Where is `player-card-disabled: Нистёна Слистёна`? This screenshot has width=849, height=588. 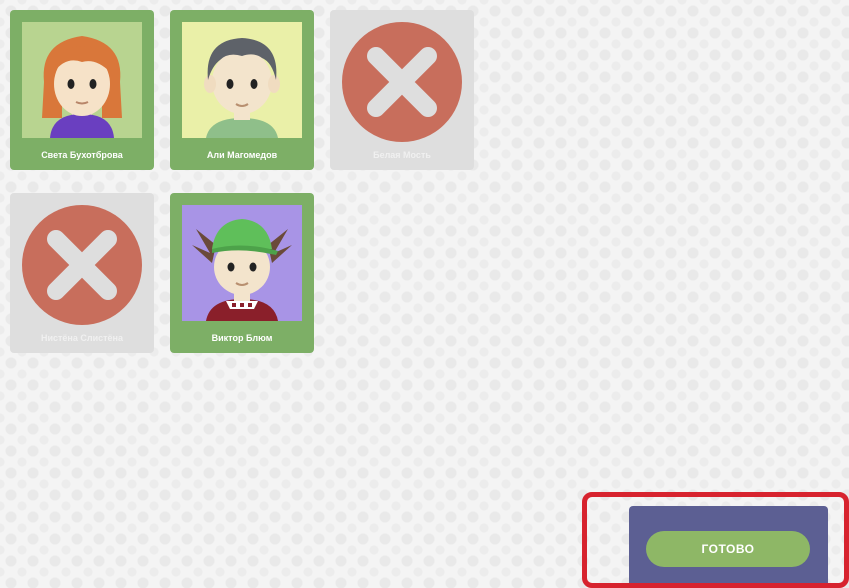
player-card-disabled: Нистёна Слистёна is located at coordinates (82, 273).